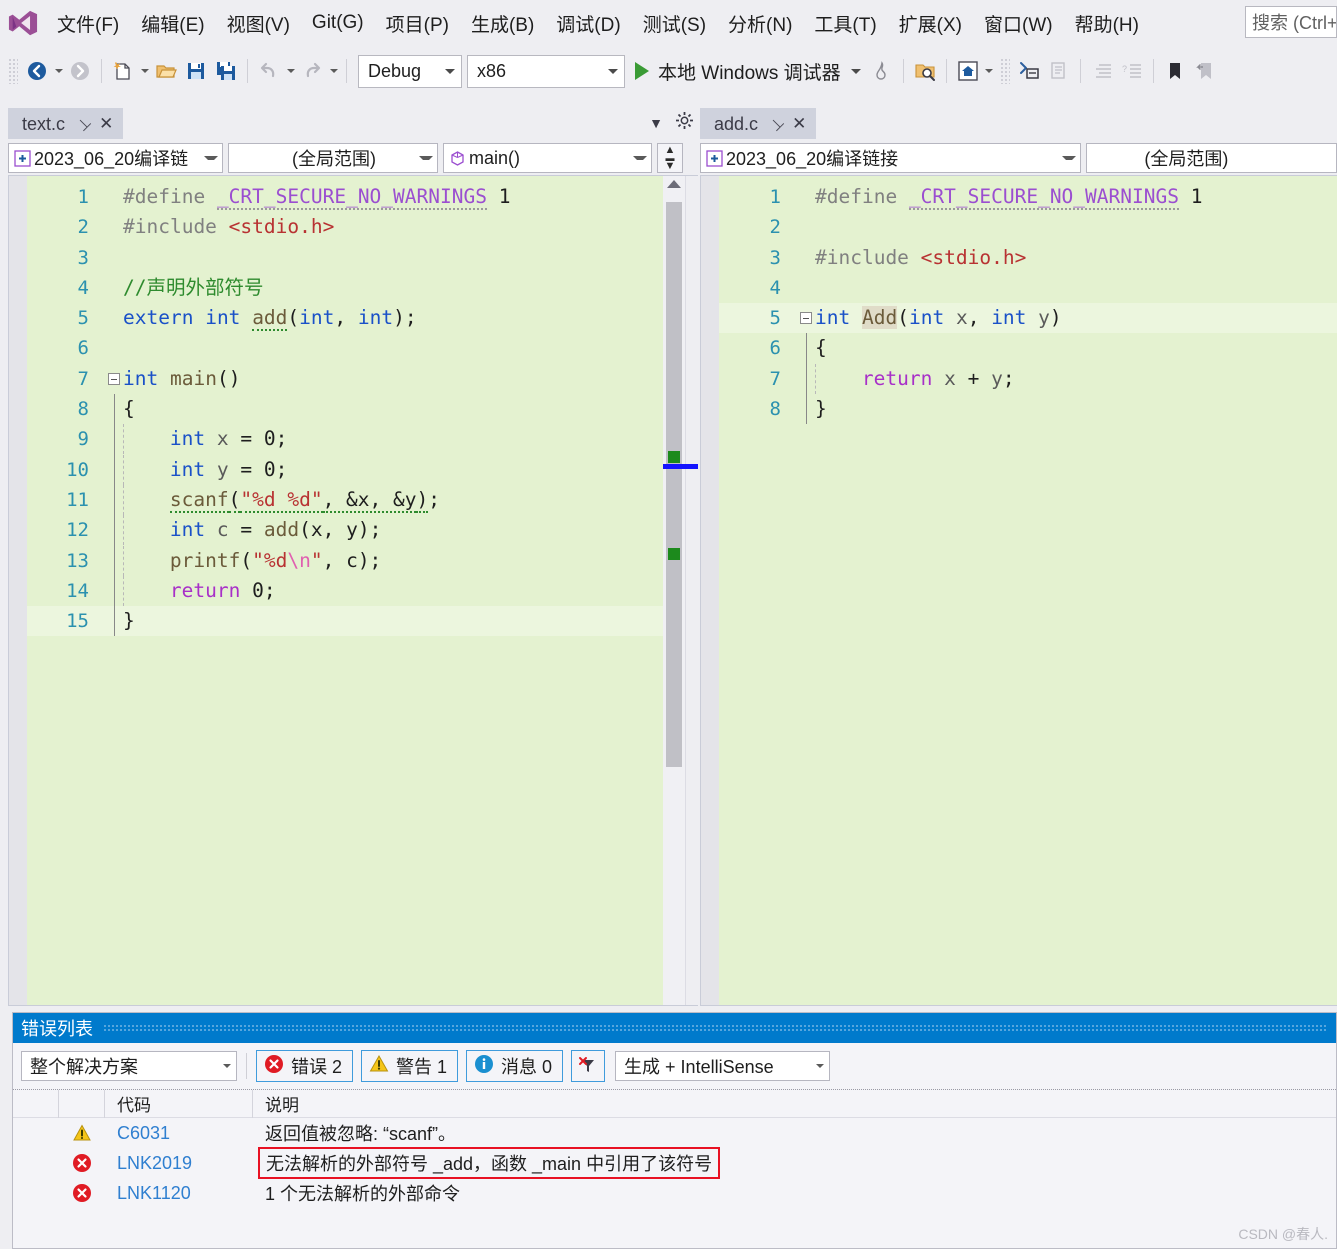 The height and width of the screenshot is (1249, 1337). Describe the element at coordinates (656, 123) in the screenshot. I see `chevron-down-icon: ▼` at that location.